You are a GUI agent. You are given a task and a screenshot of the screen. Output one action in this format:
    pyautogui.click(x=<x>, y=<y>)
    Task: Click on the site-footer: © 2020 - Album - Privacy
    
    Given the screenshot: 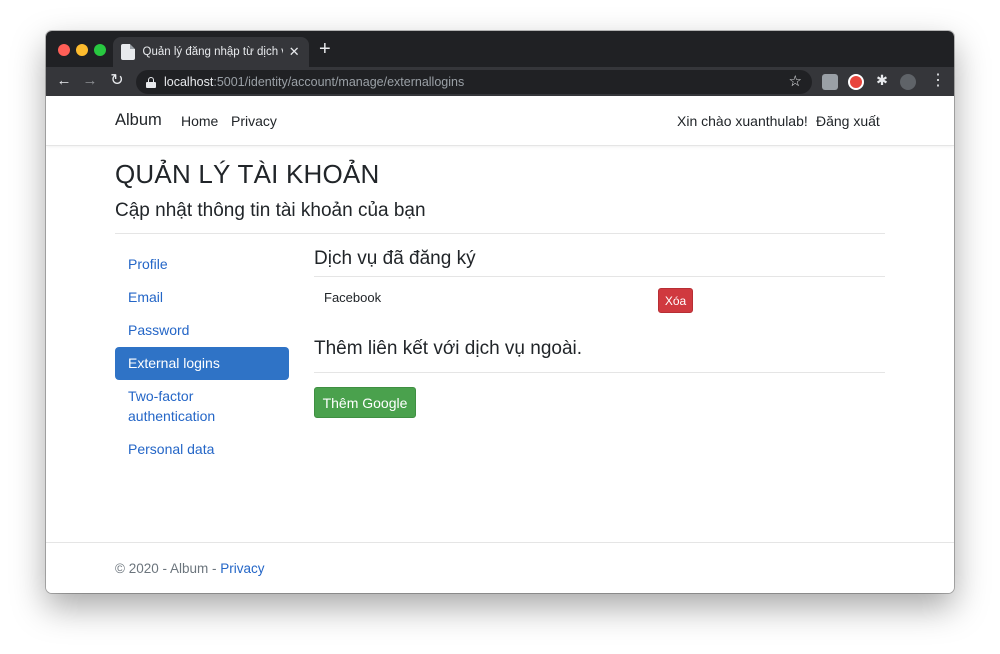 What is the action you would take?
    pyautogui.click(x=500, y=567)
    